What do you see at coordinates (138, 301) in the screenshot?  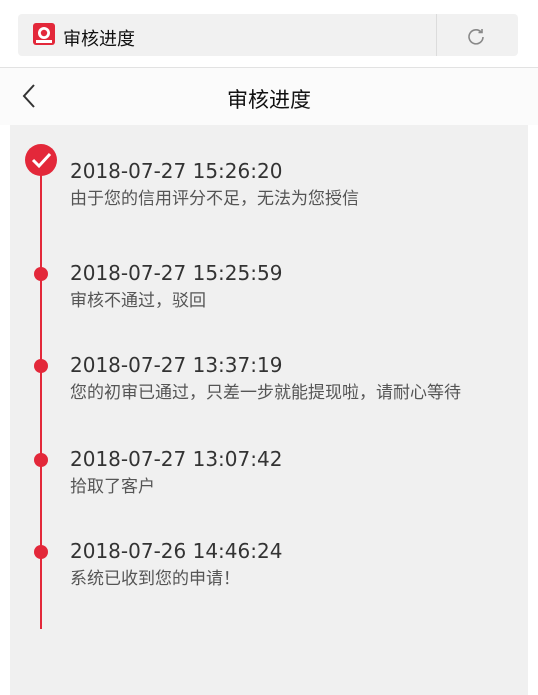 I see `item-desc: 审核不通过，驳回` at bounding box center [138, 301].